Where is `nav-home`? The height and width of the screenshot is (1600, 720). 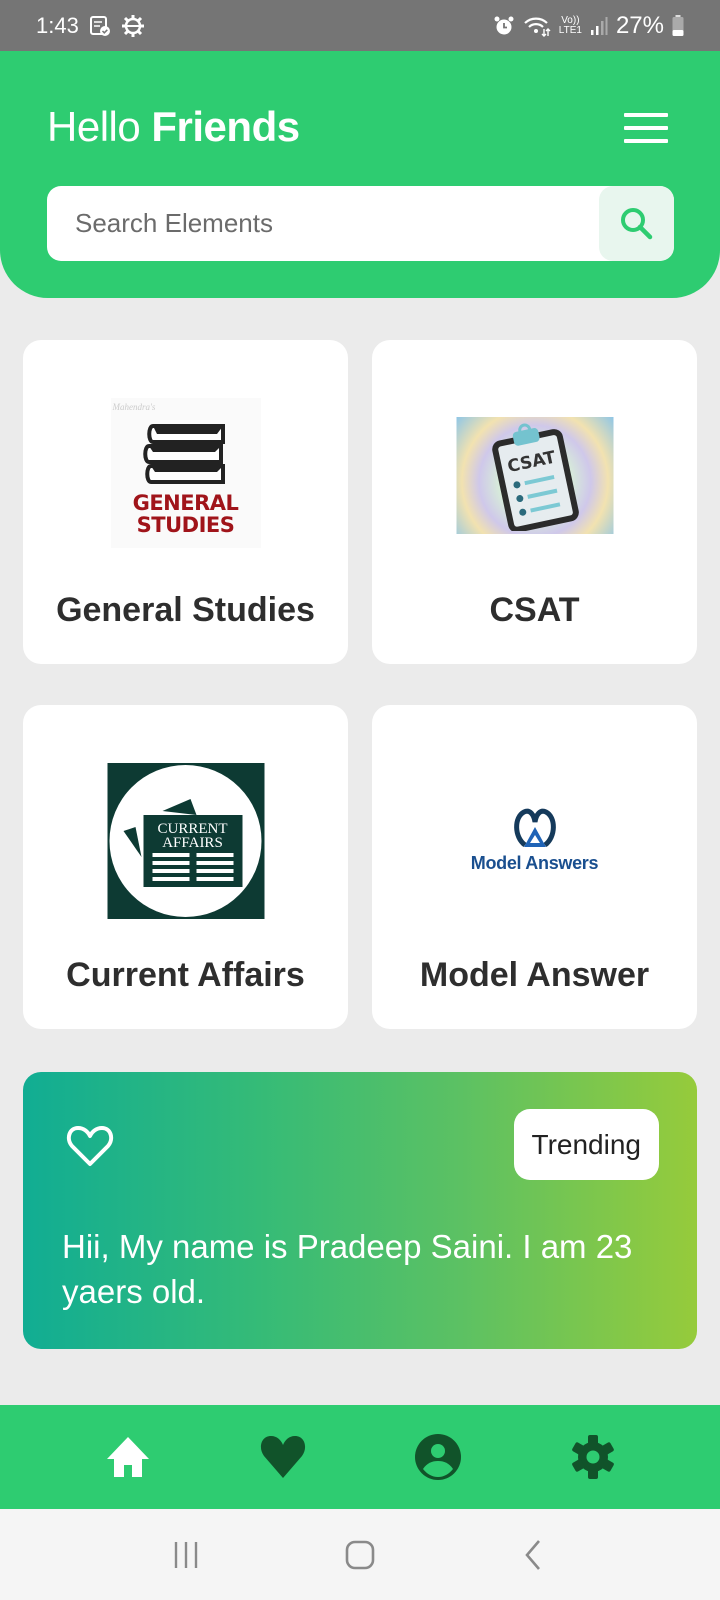
nav-home is located at coordinates (128, 1457).